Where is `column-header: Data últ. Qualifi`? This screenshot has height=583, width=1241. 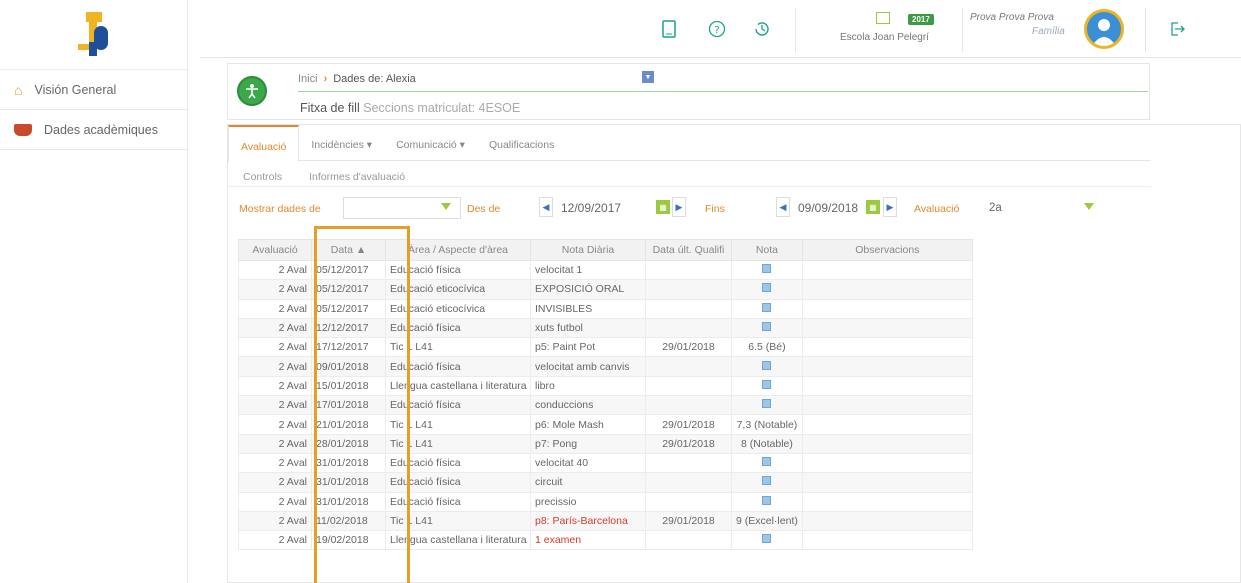 column-header: Data últ. Qualifi is located at coordinates (688, 250).